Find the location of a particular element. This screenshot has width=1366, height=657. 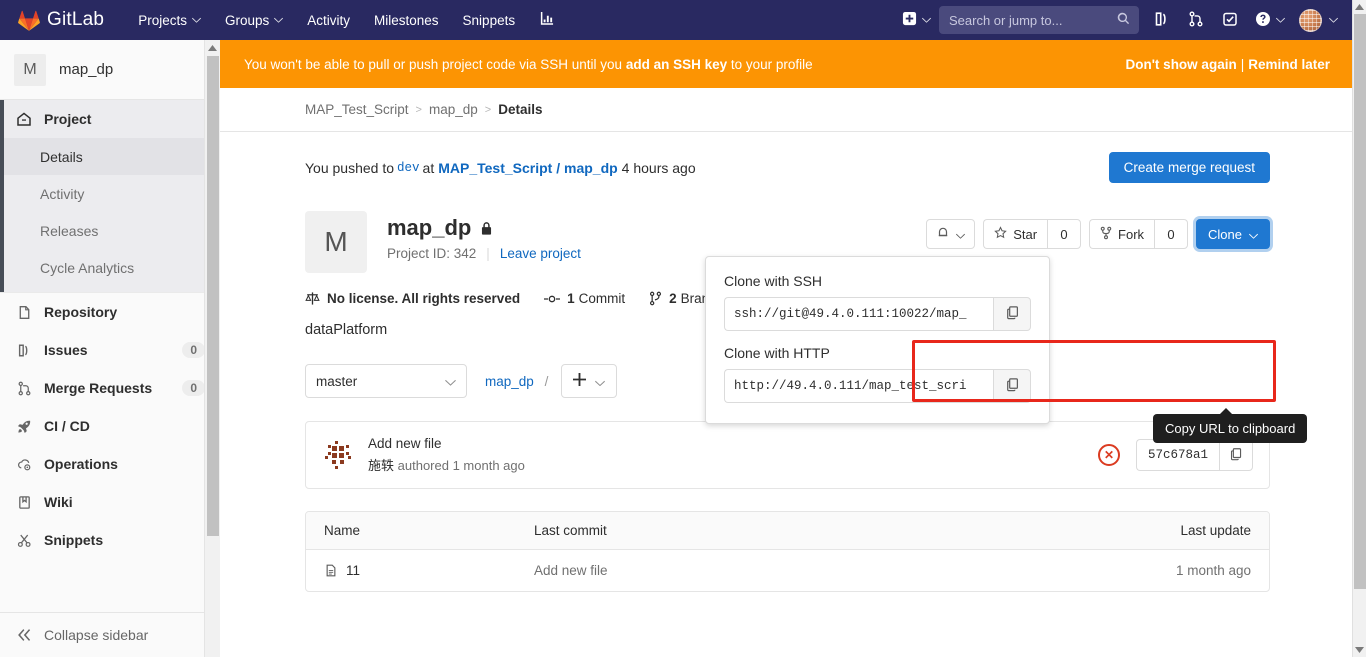

column-header-last-commit: Last commit is located at coordinates (570, 530).